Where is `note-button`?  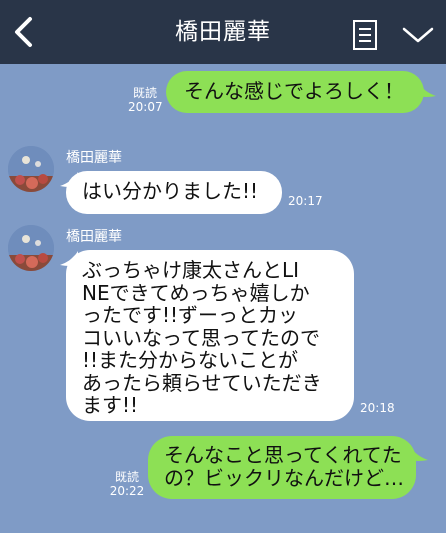
note-button is located at coordinates (365, 35).